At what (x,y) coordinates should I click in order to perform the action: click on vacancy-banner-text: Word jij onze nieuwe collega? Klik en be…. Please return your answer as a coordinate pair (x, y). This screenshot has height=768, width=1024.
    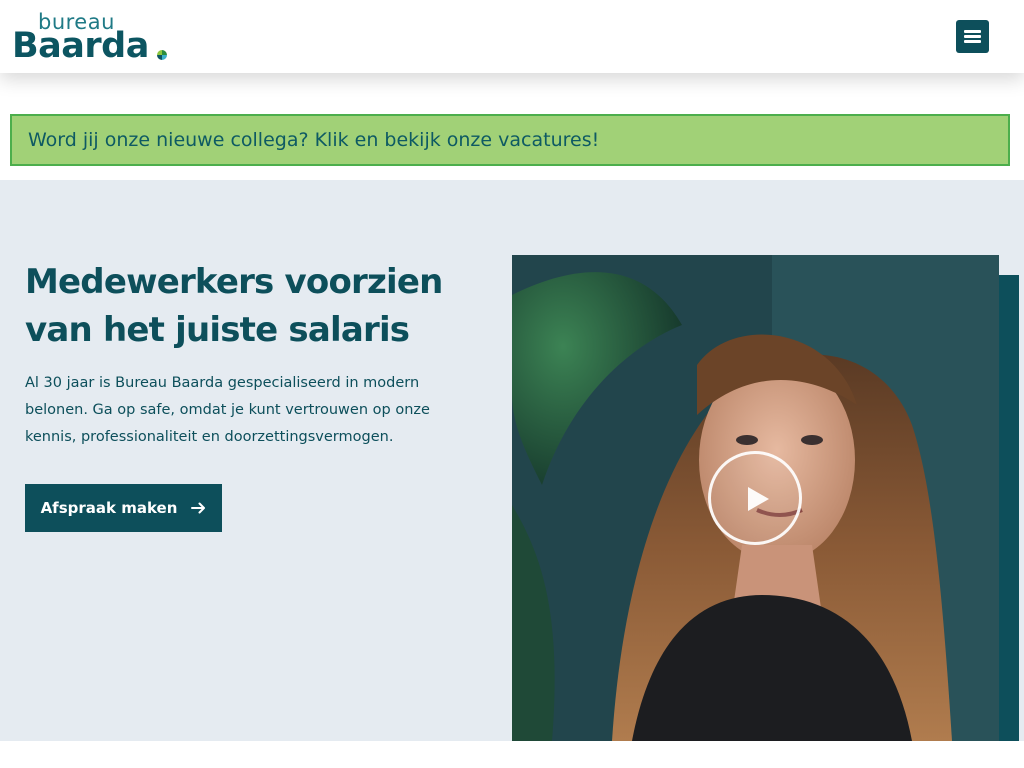
    Looking at the image, I should click on (314, 140).